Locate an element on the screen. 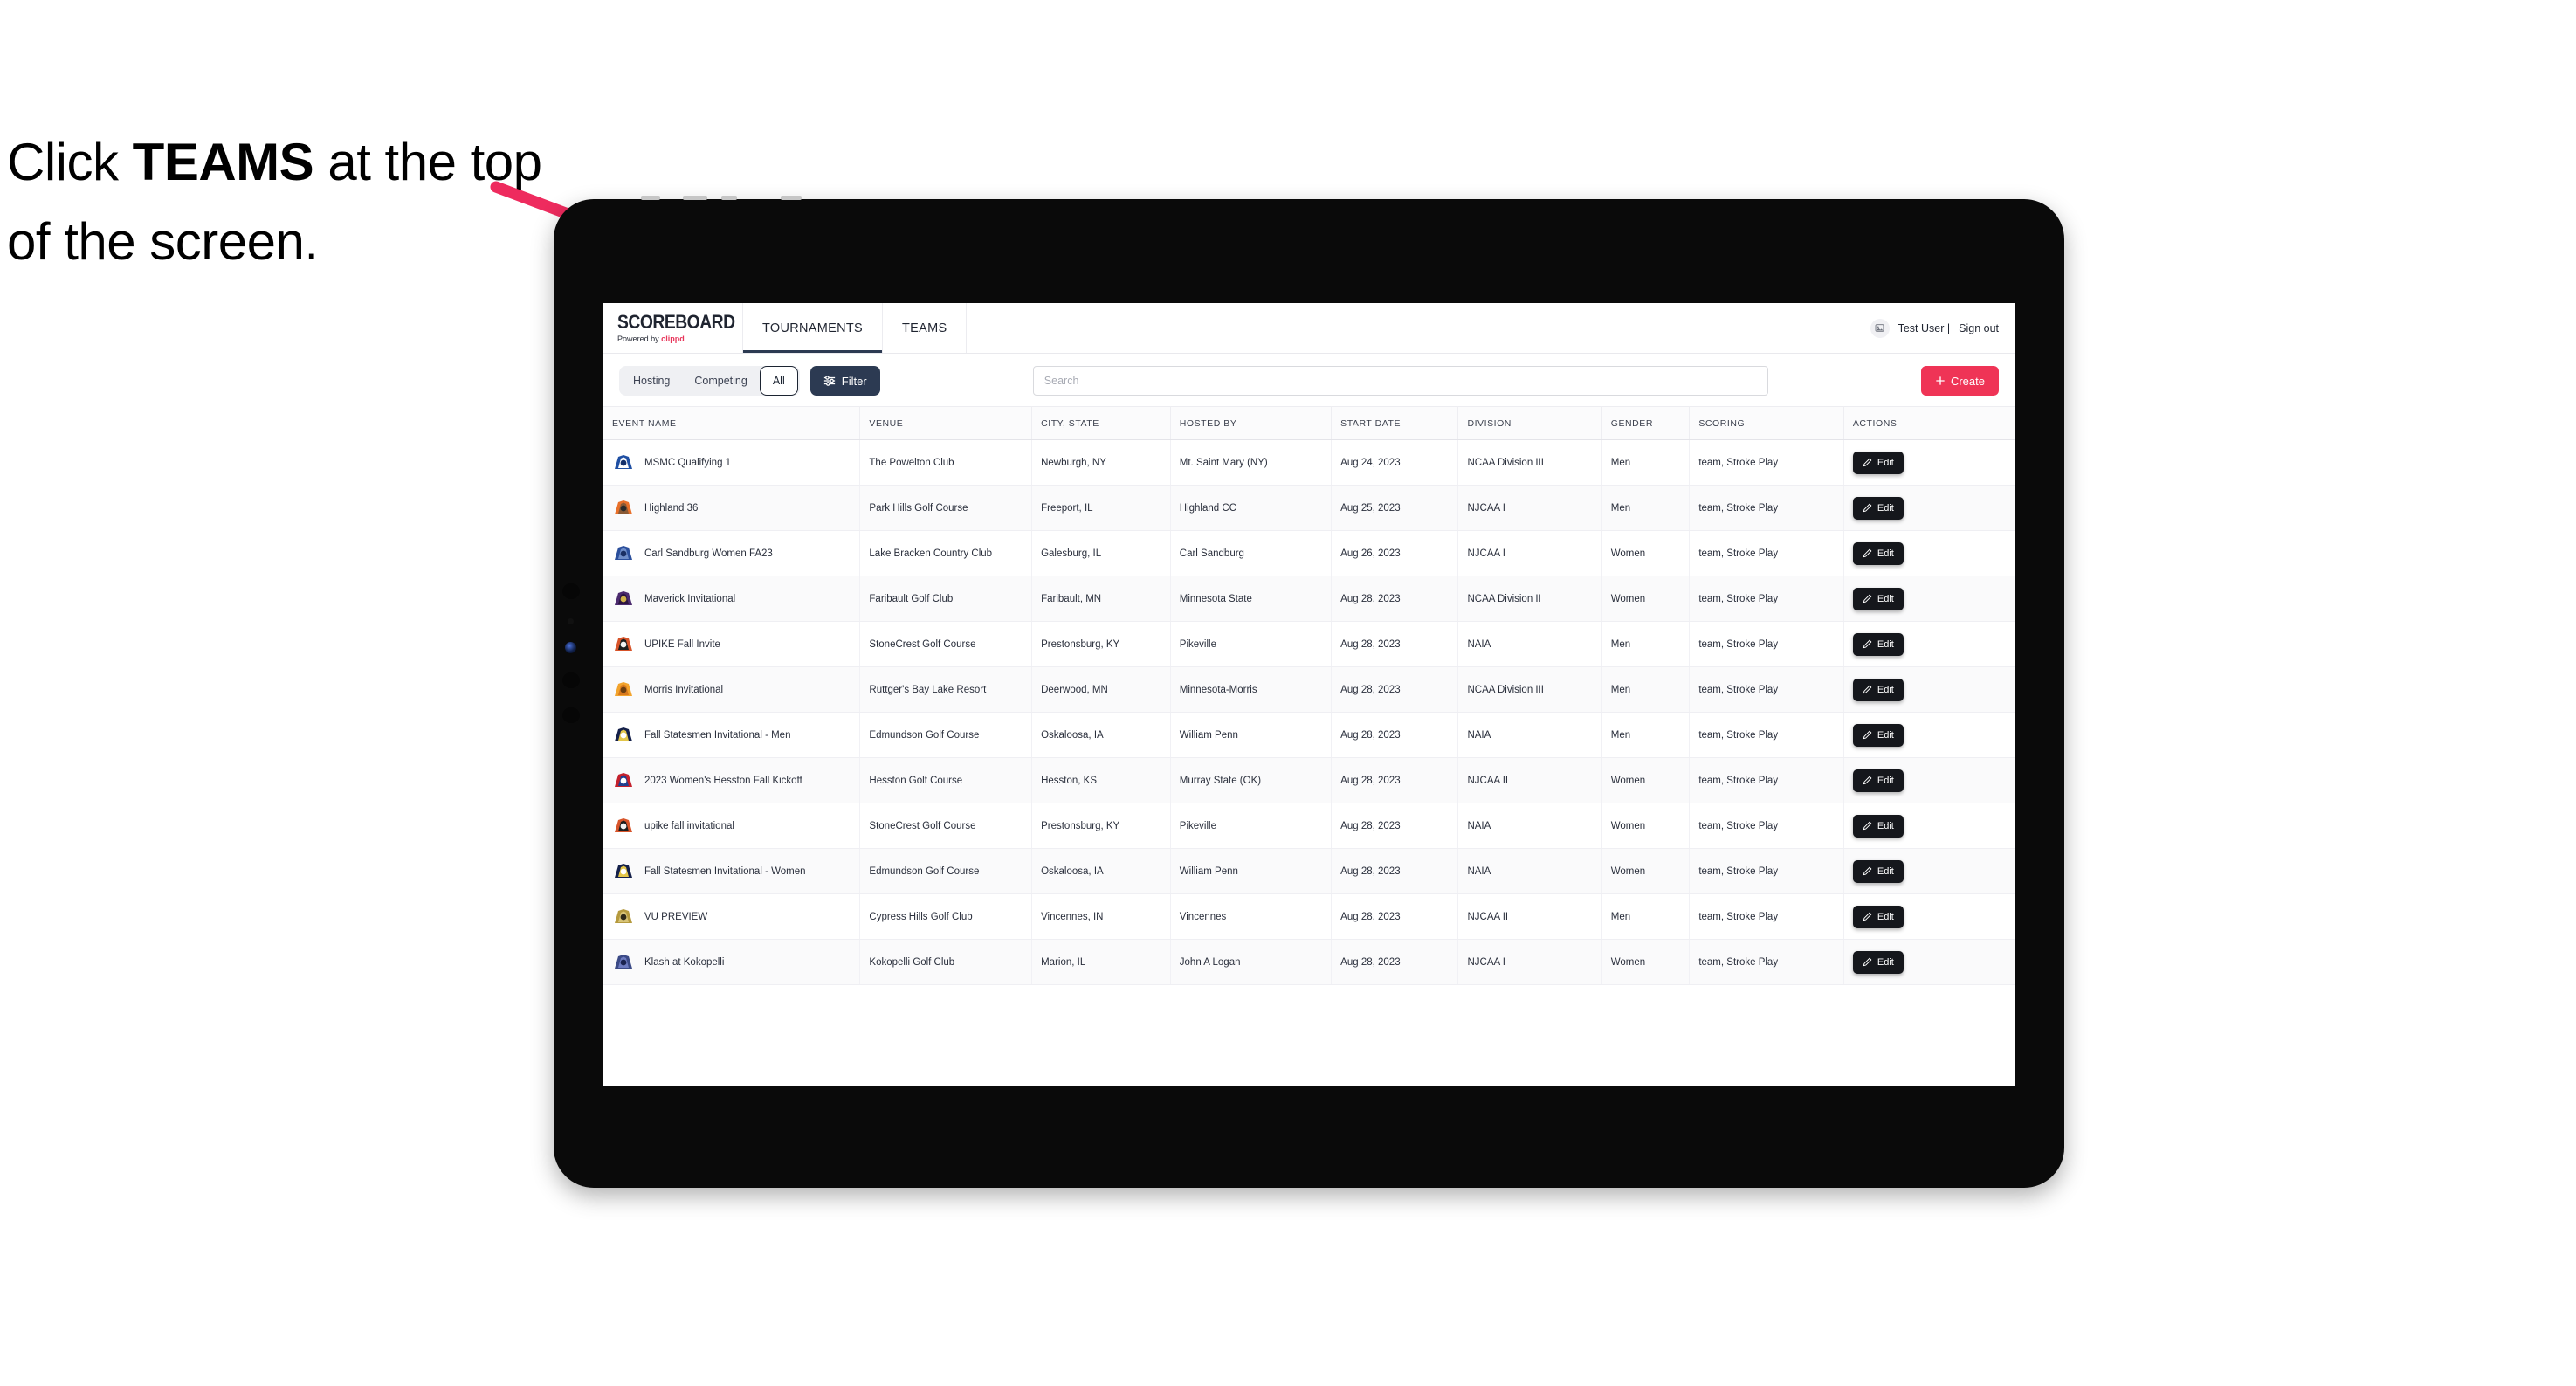  segment-competing: Competing is located at coordinates (720, 381).